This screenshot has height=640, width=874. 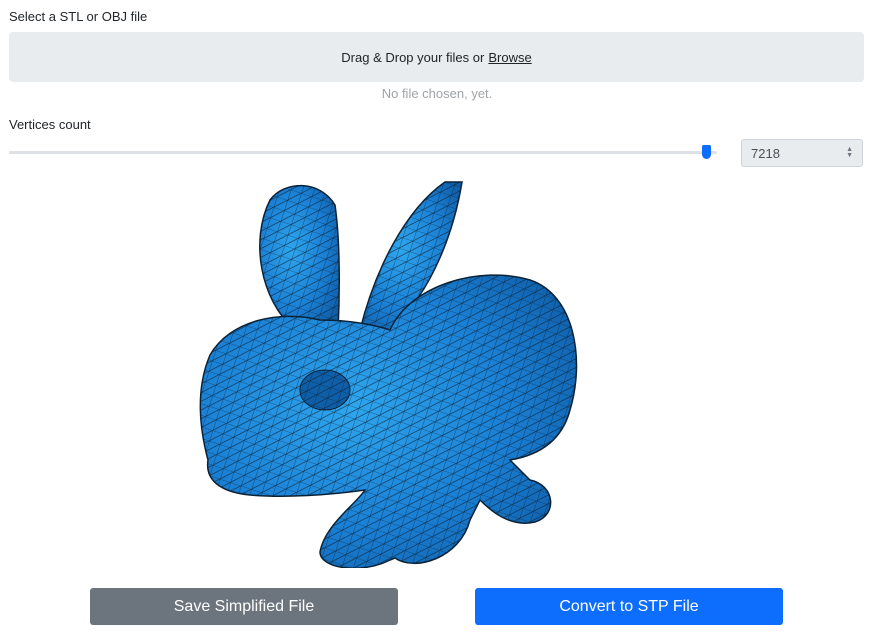 What do you see at coordinates (765, 153) in the screenshot?
I see `vertices-count-value: 7218` at bounding box center [765, 153].